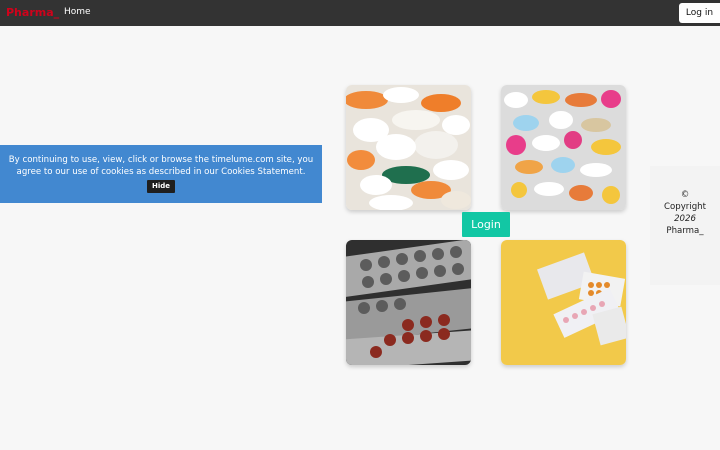  What do you see at coordinates (685, 219) in the screenshot?
I see `copyright-year: 2026` at bounding box center [685, 219].